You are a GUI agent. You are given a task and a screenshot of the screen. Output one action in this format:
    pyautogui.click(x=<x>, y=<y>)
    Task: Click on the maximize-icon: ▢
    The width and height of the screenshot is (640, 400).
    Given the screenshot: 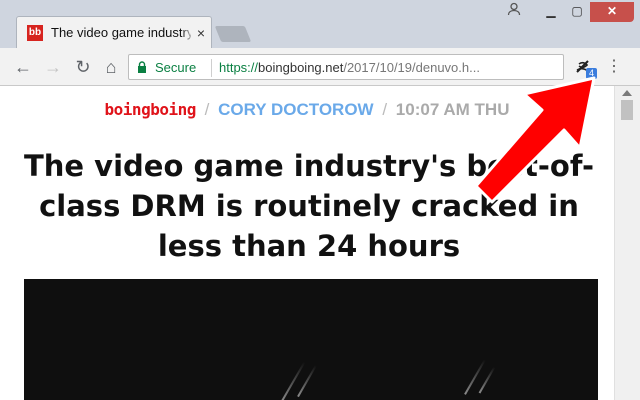 What is the action you would take?
    pyautogui.click(x=577, y=12)
    